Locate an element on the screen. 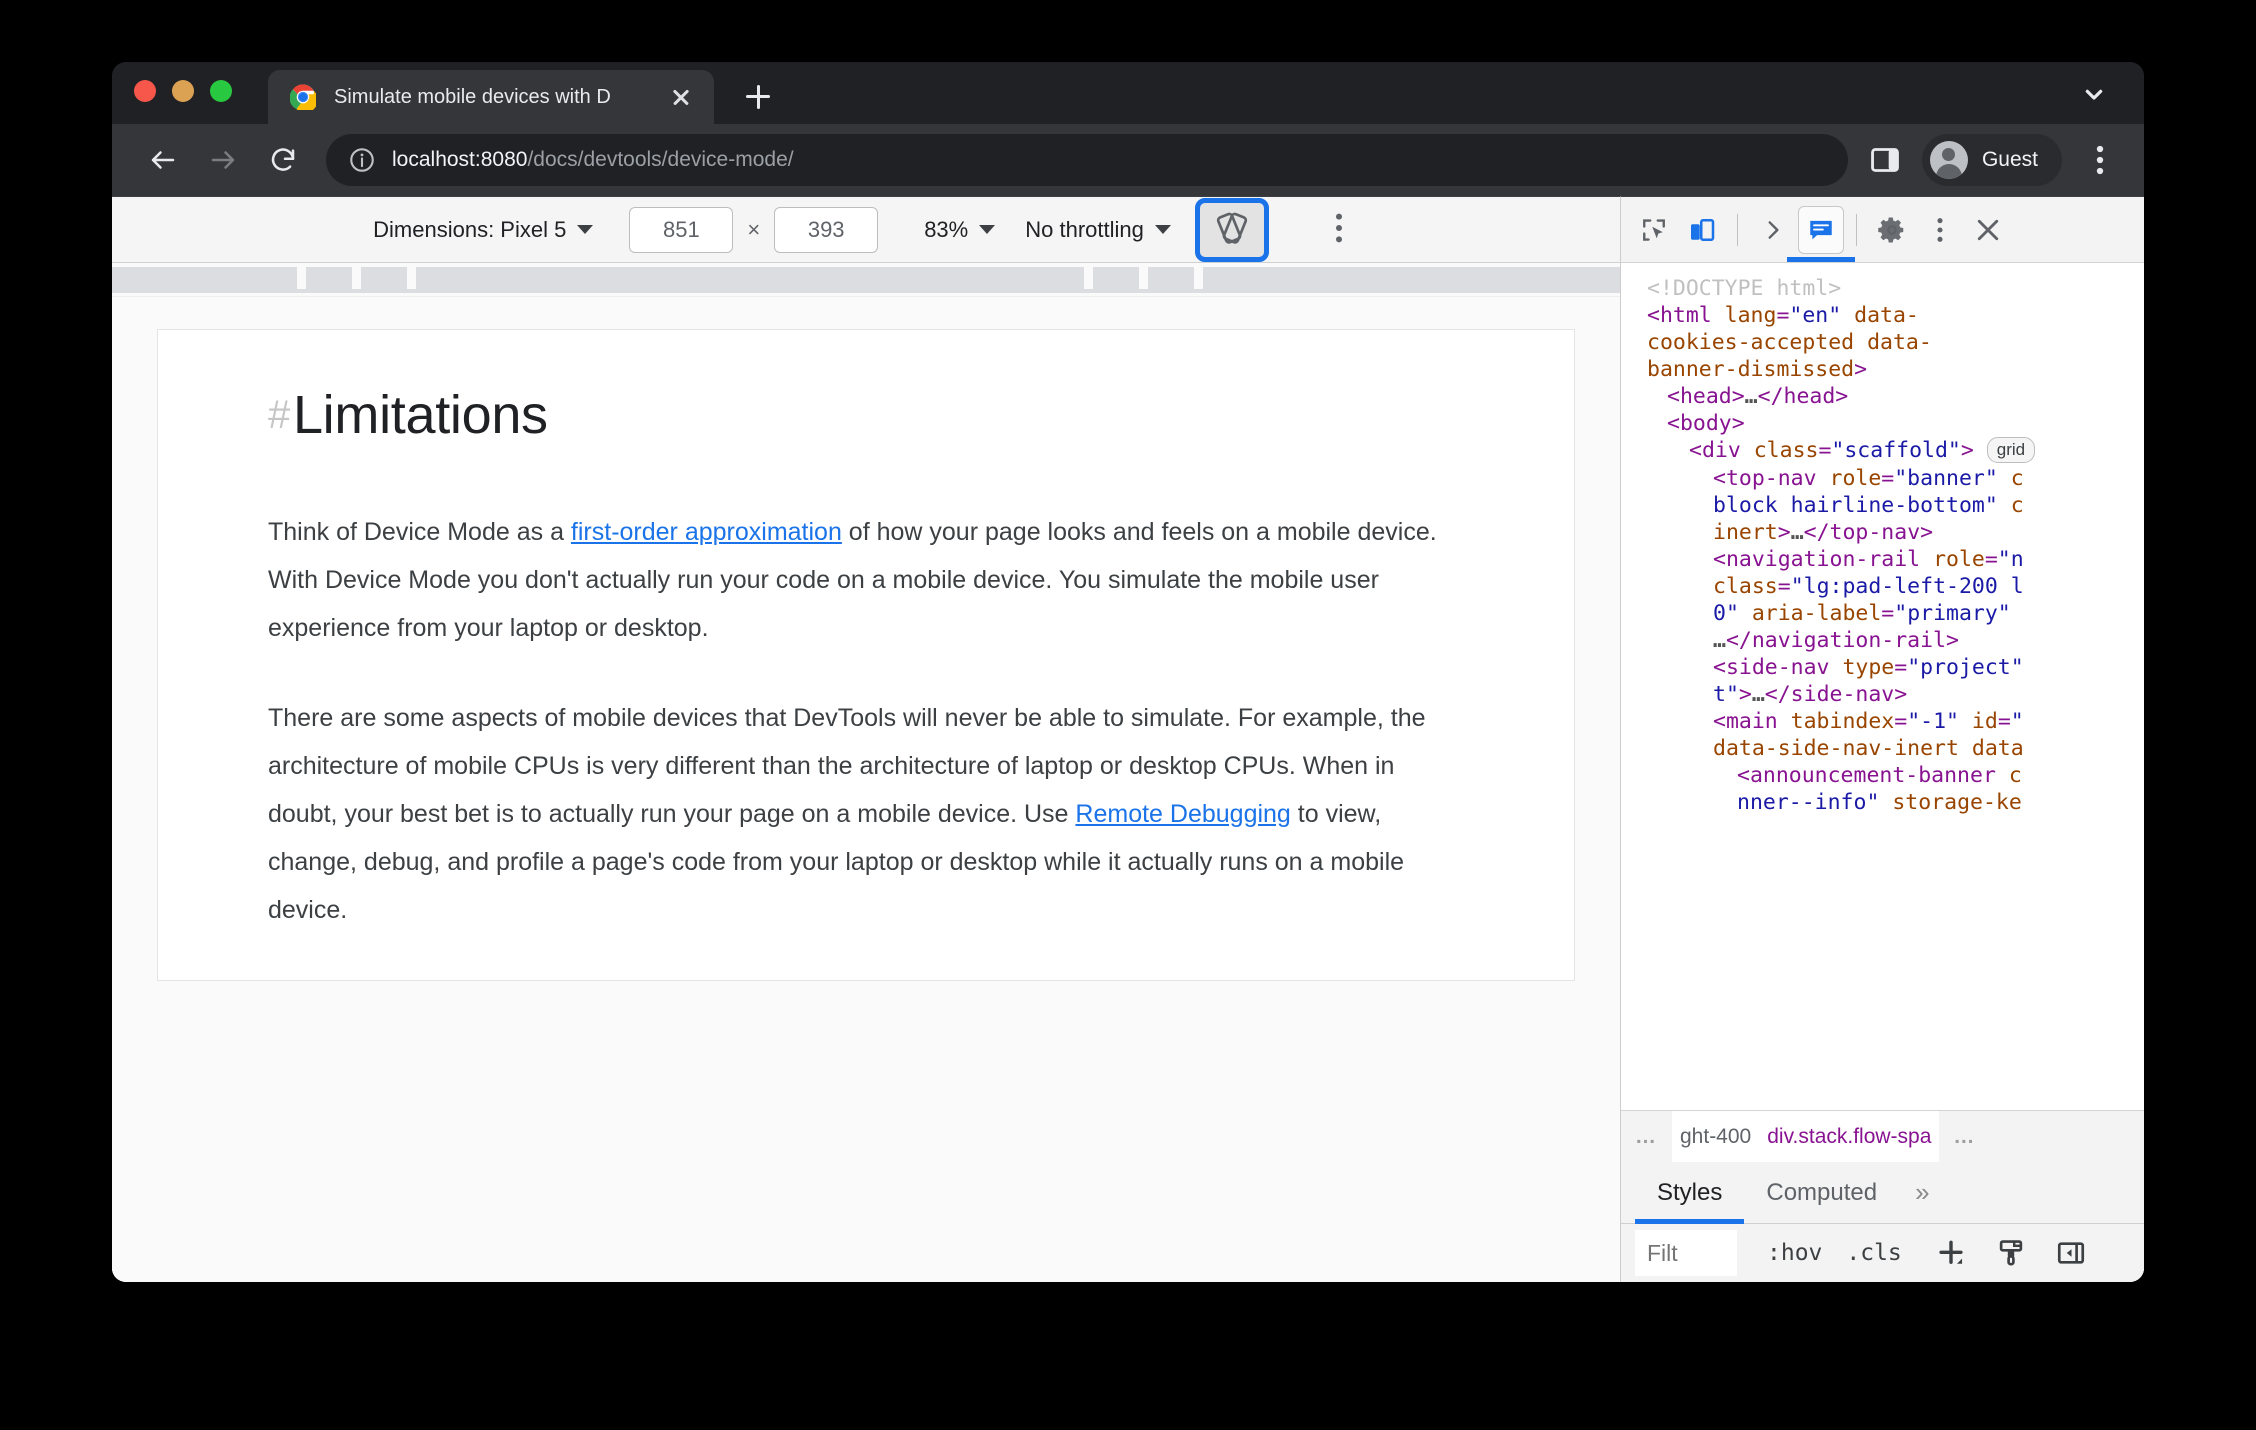 This screenshot has width=2256, height=1430. zoom-label: 83% is located at coordinates (946, 229).